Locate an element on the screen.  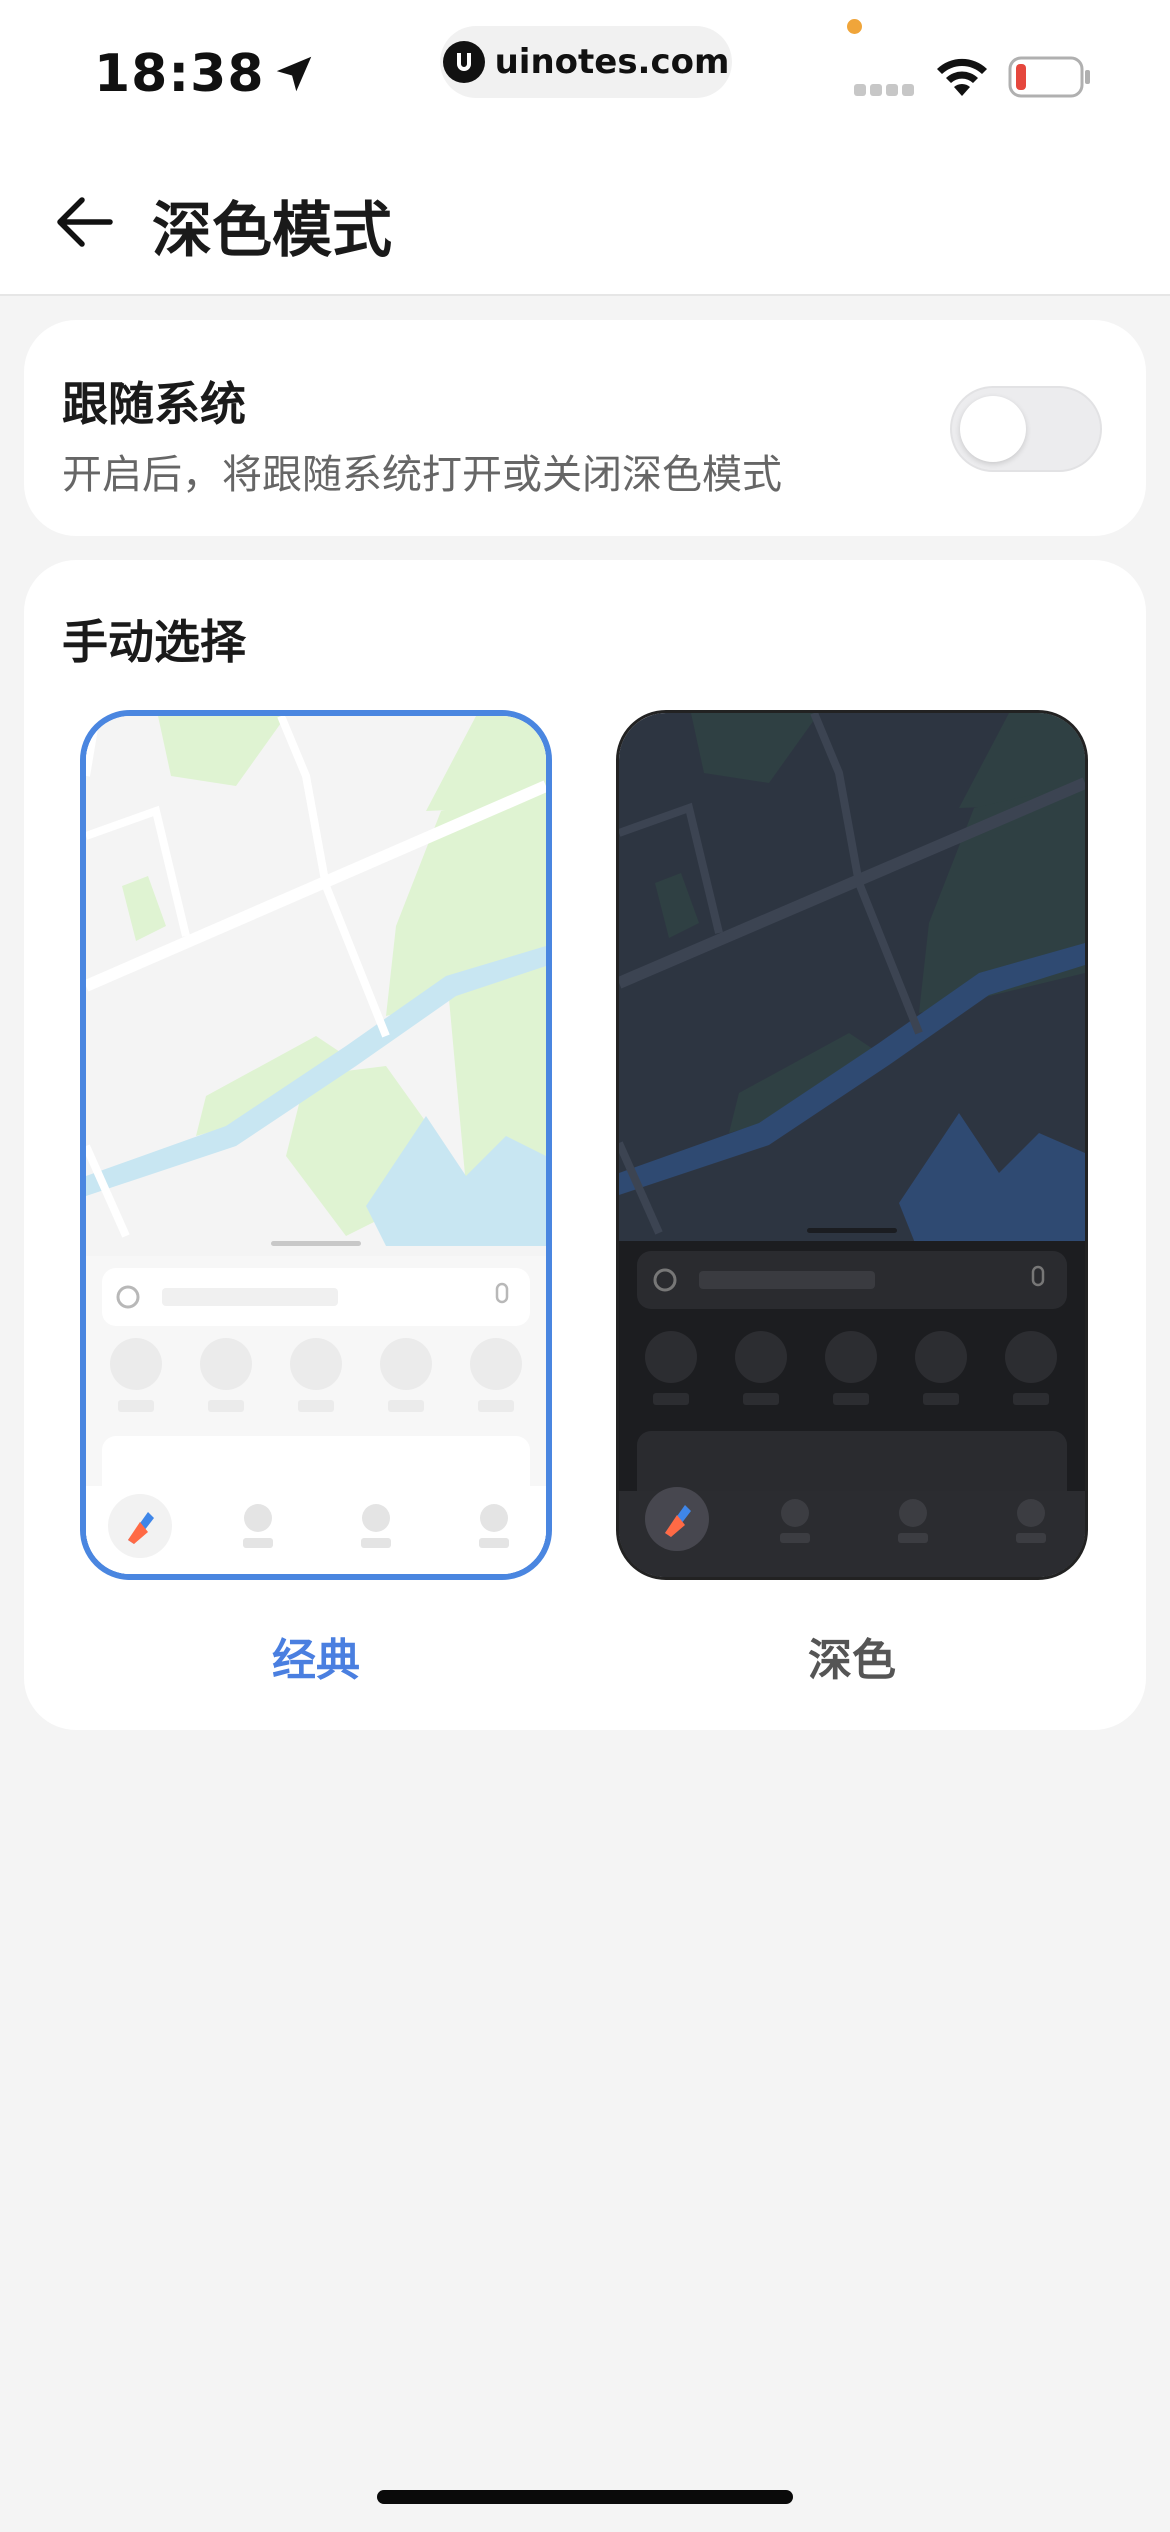
url-pill: uinotes.com is located at coordinates (586, 62).